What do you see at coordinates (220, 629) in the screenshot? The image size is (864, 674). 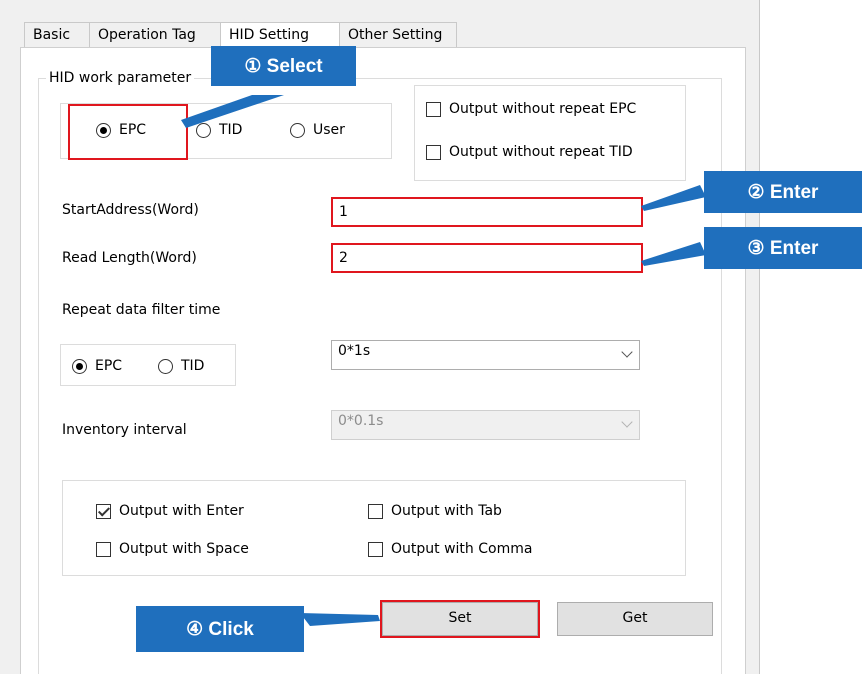 I see `callout-click: ④ Click` at bounding box center [220, 629].